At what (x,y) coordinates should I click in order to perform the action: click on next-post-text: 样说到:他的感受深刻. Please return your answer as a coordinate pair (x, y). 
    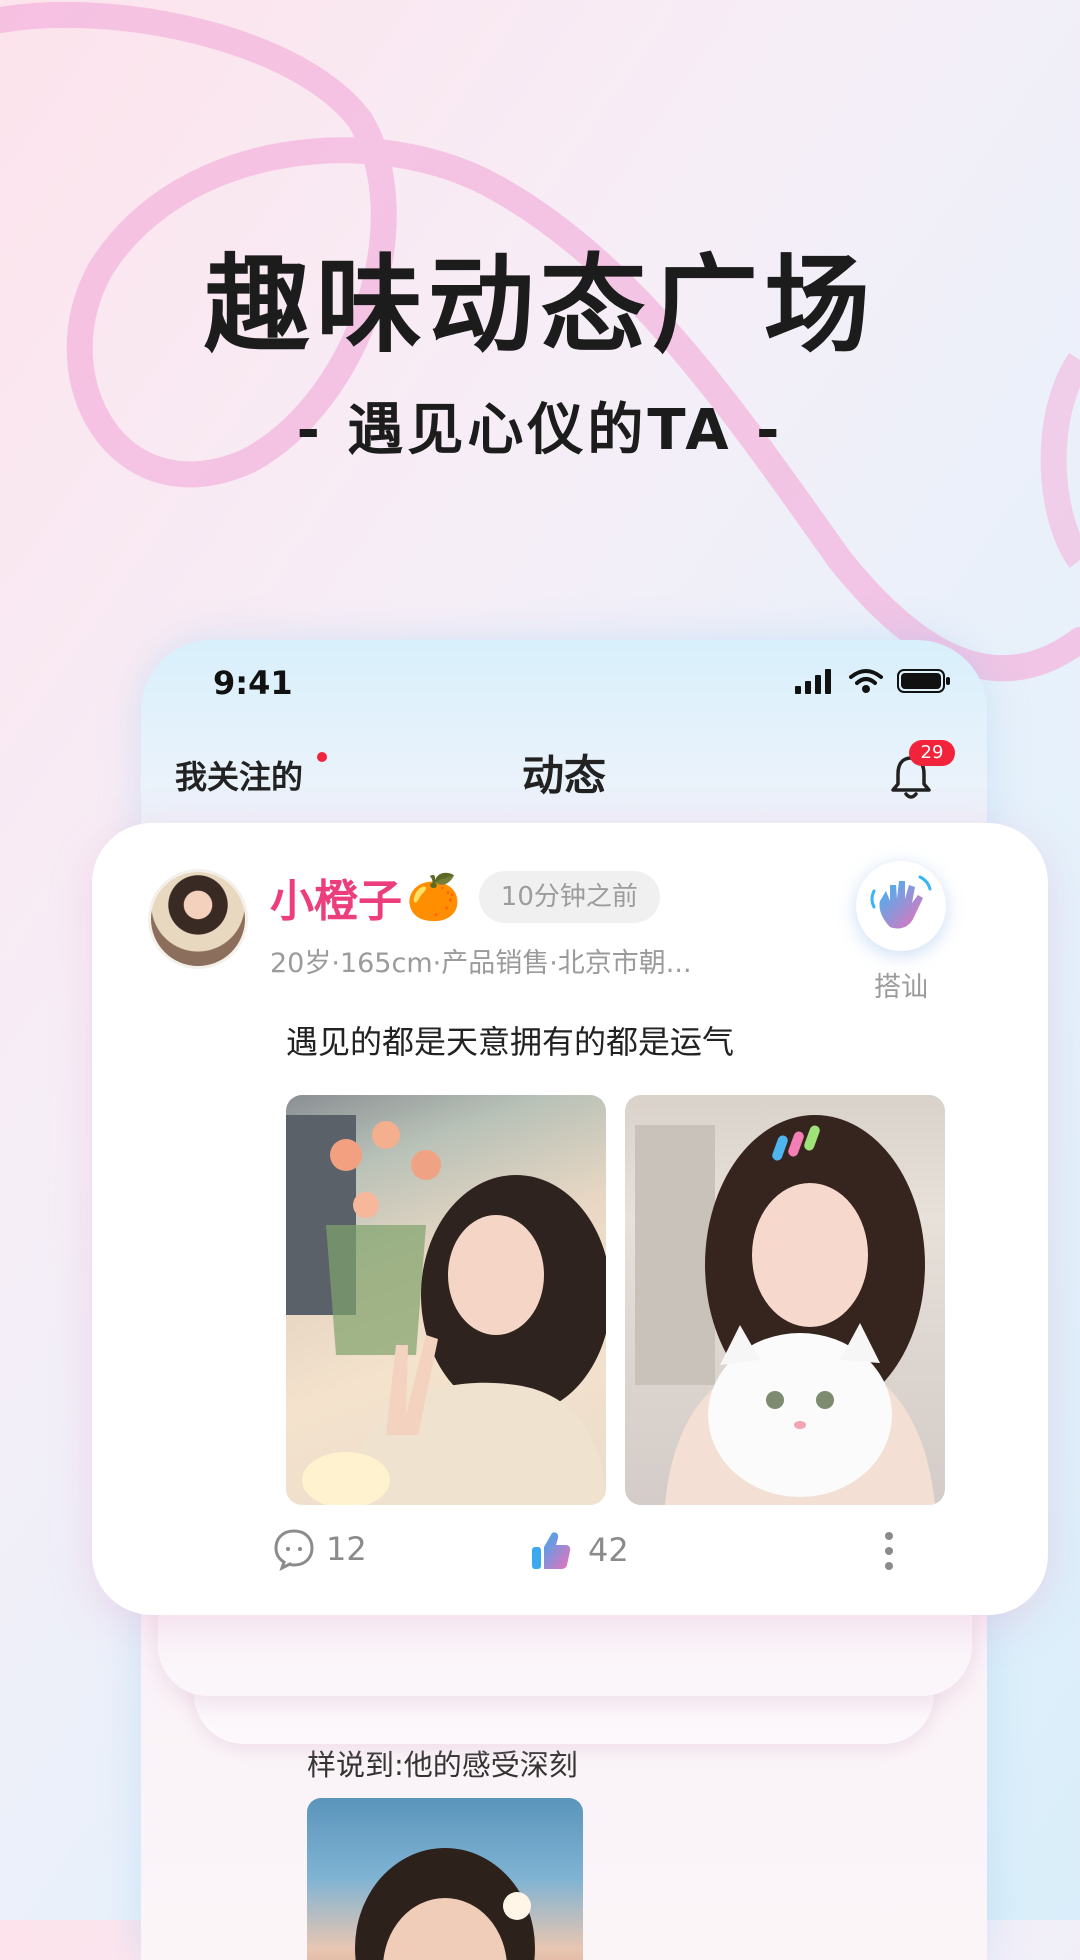
    Looking at the image, I should click on (442, 1765).